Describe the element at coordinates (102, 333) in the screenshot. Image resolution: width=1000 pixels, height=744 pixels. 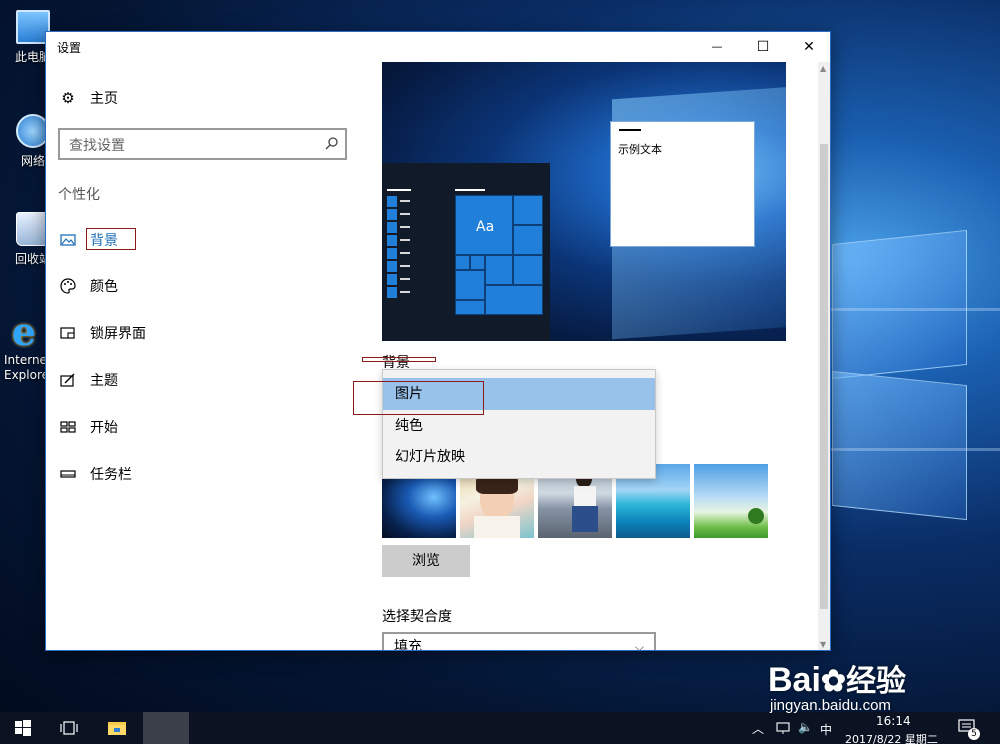
I see `sidebar-item-lock-screen: 锁屏界面` at that location.